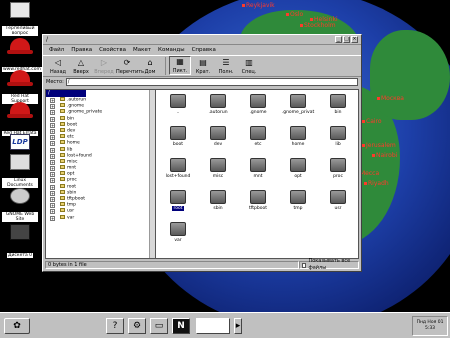 The height and width of the screenshot is (338, 450). I want to click on file-item: lib, so click(338, 136).